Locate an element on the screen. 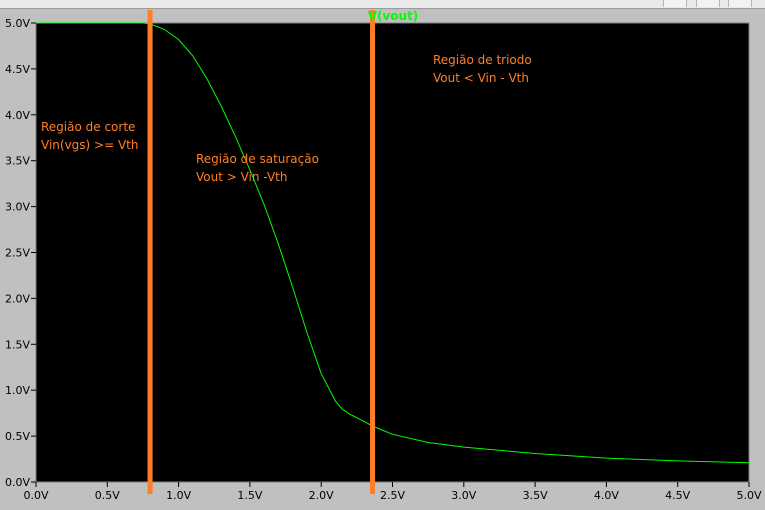 The image size is (765, 510). y-tick-label: 4.5V is located at coordinates (17, 69).